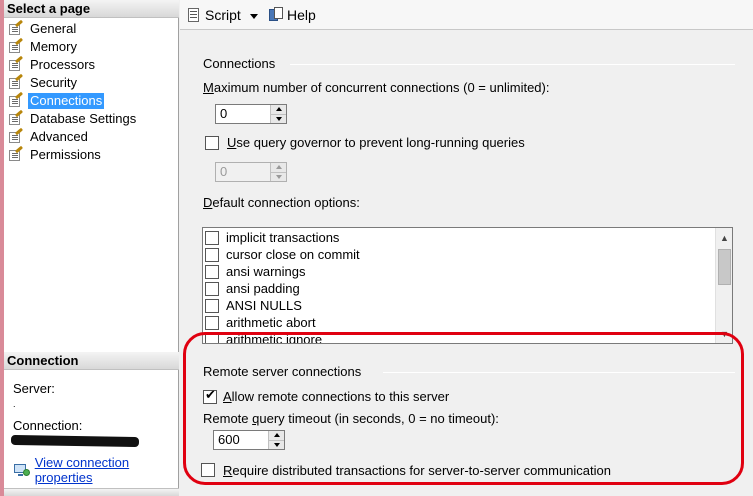  Describe the element at coordinates (48, 425) in the screenshot. I see `connection-label: Connection:` at that location.